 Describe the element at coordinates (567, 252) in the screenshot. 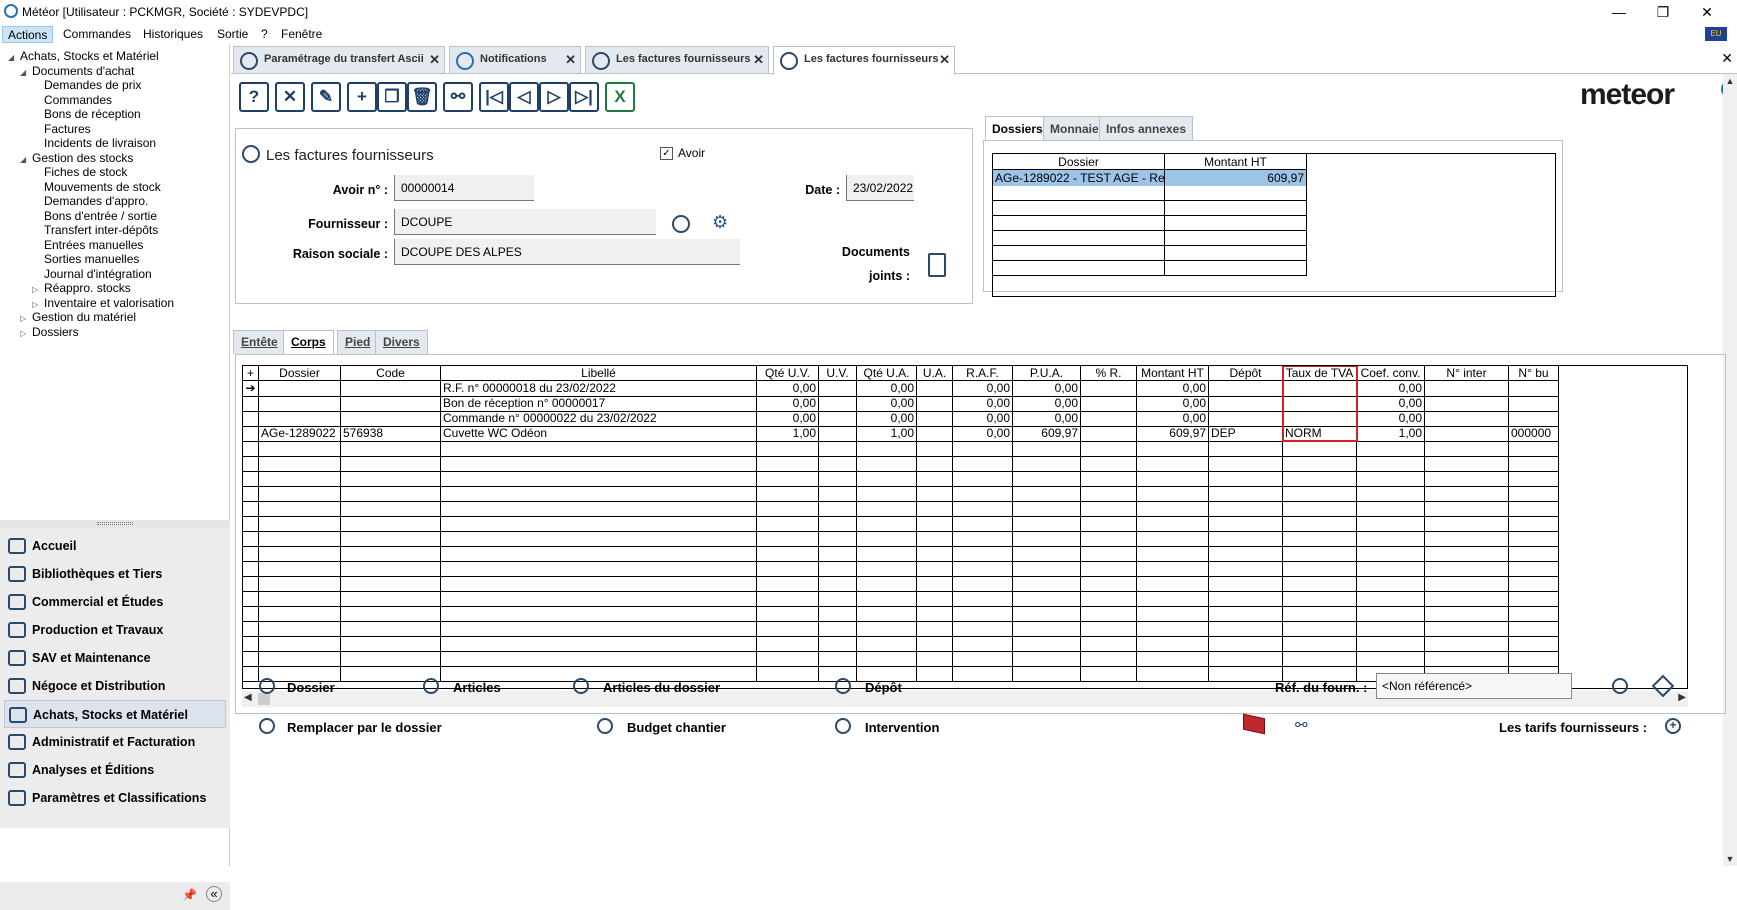

I see `raison-sociale-field: DCOUPE DES ALPES` at that location.